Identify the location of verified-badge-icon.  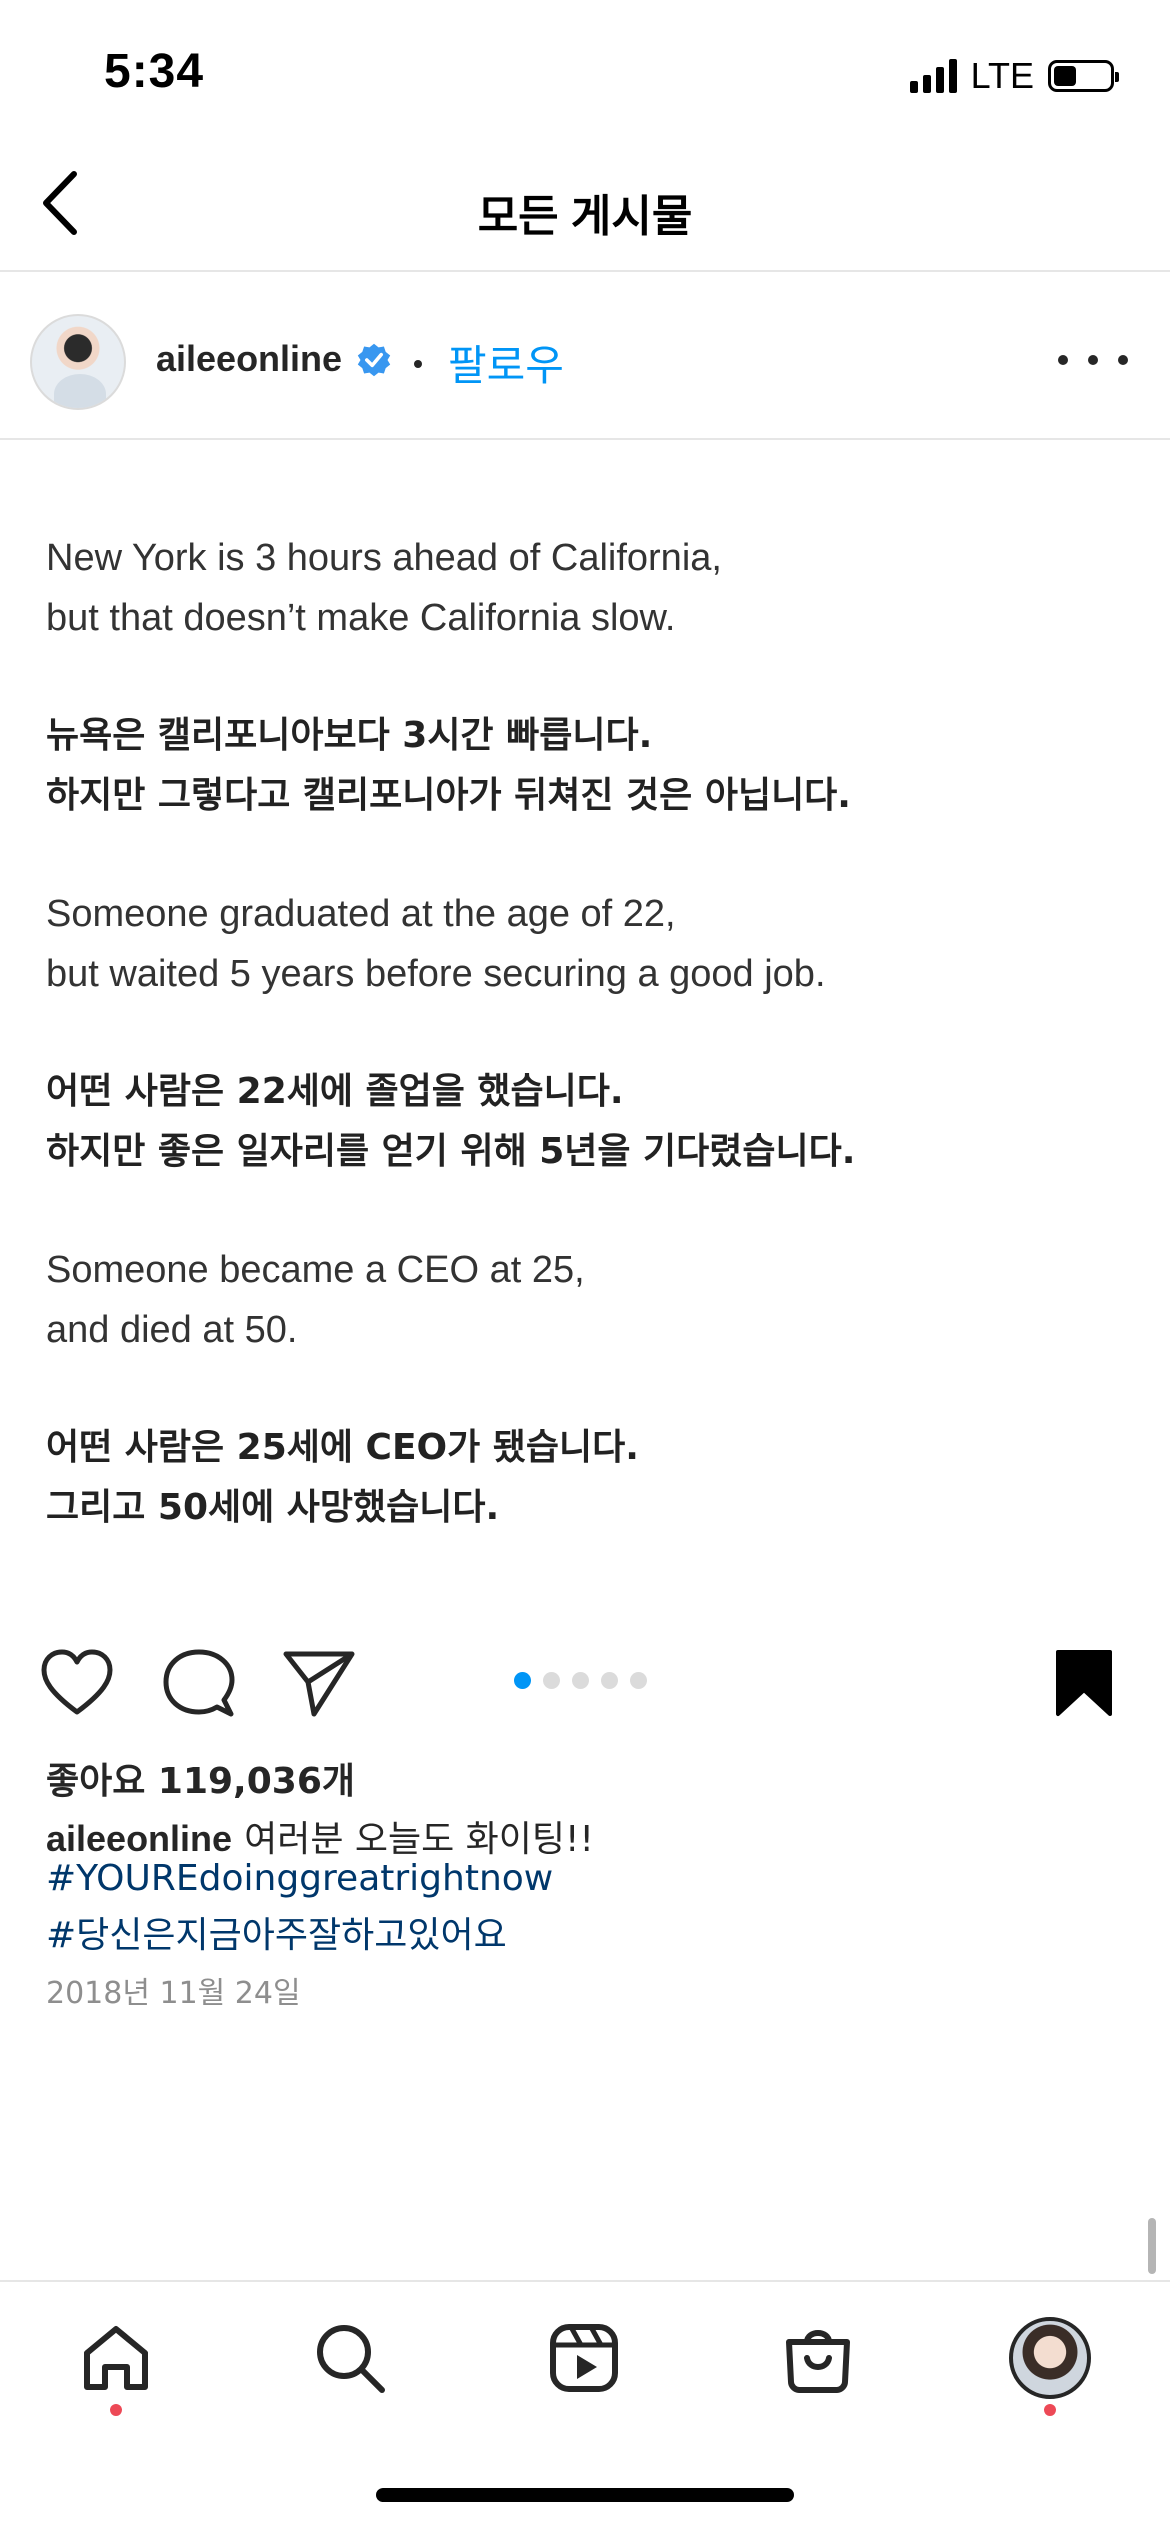
(374, 360).